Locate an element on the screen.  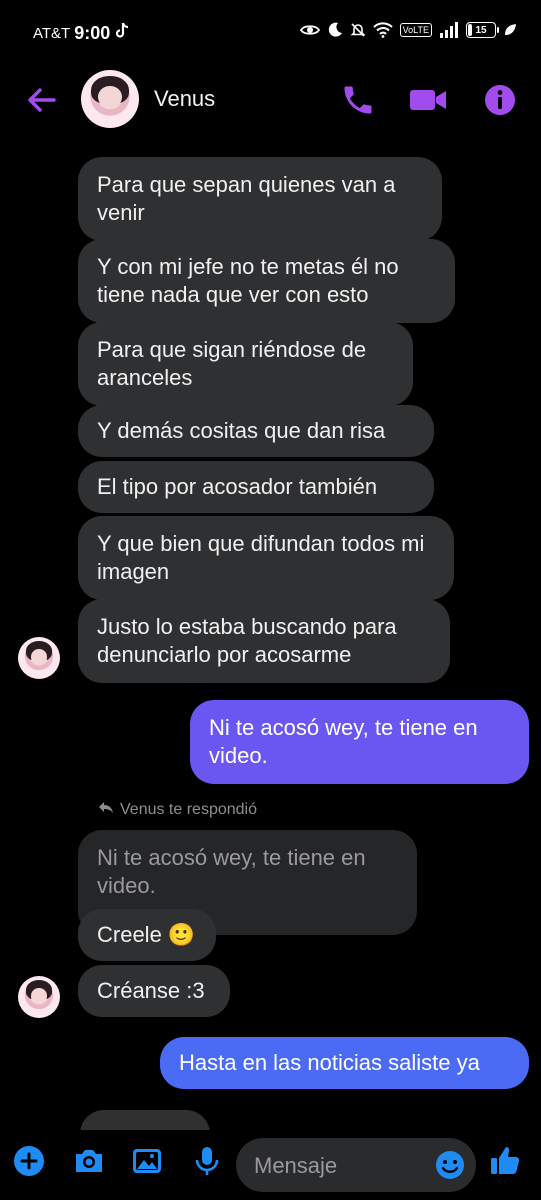
plus-icon is located at coordinates (29, 1161).